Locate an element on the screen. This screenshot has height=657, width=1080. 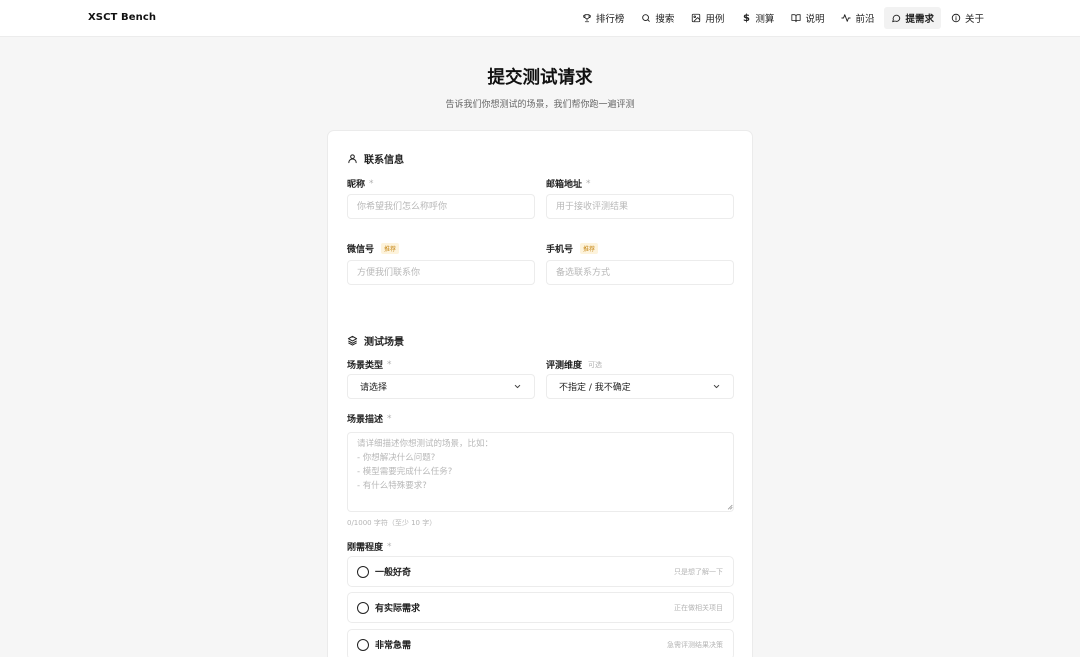
wechat-label: 微信号 推荐 is located at coordinates (373, 248).